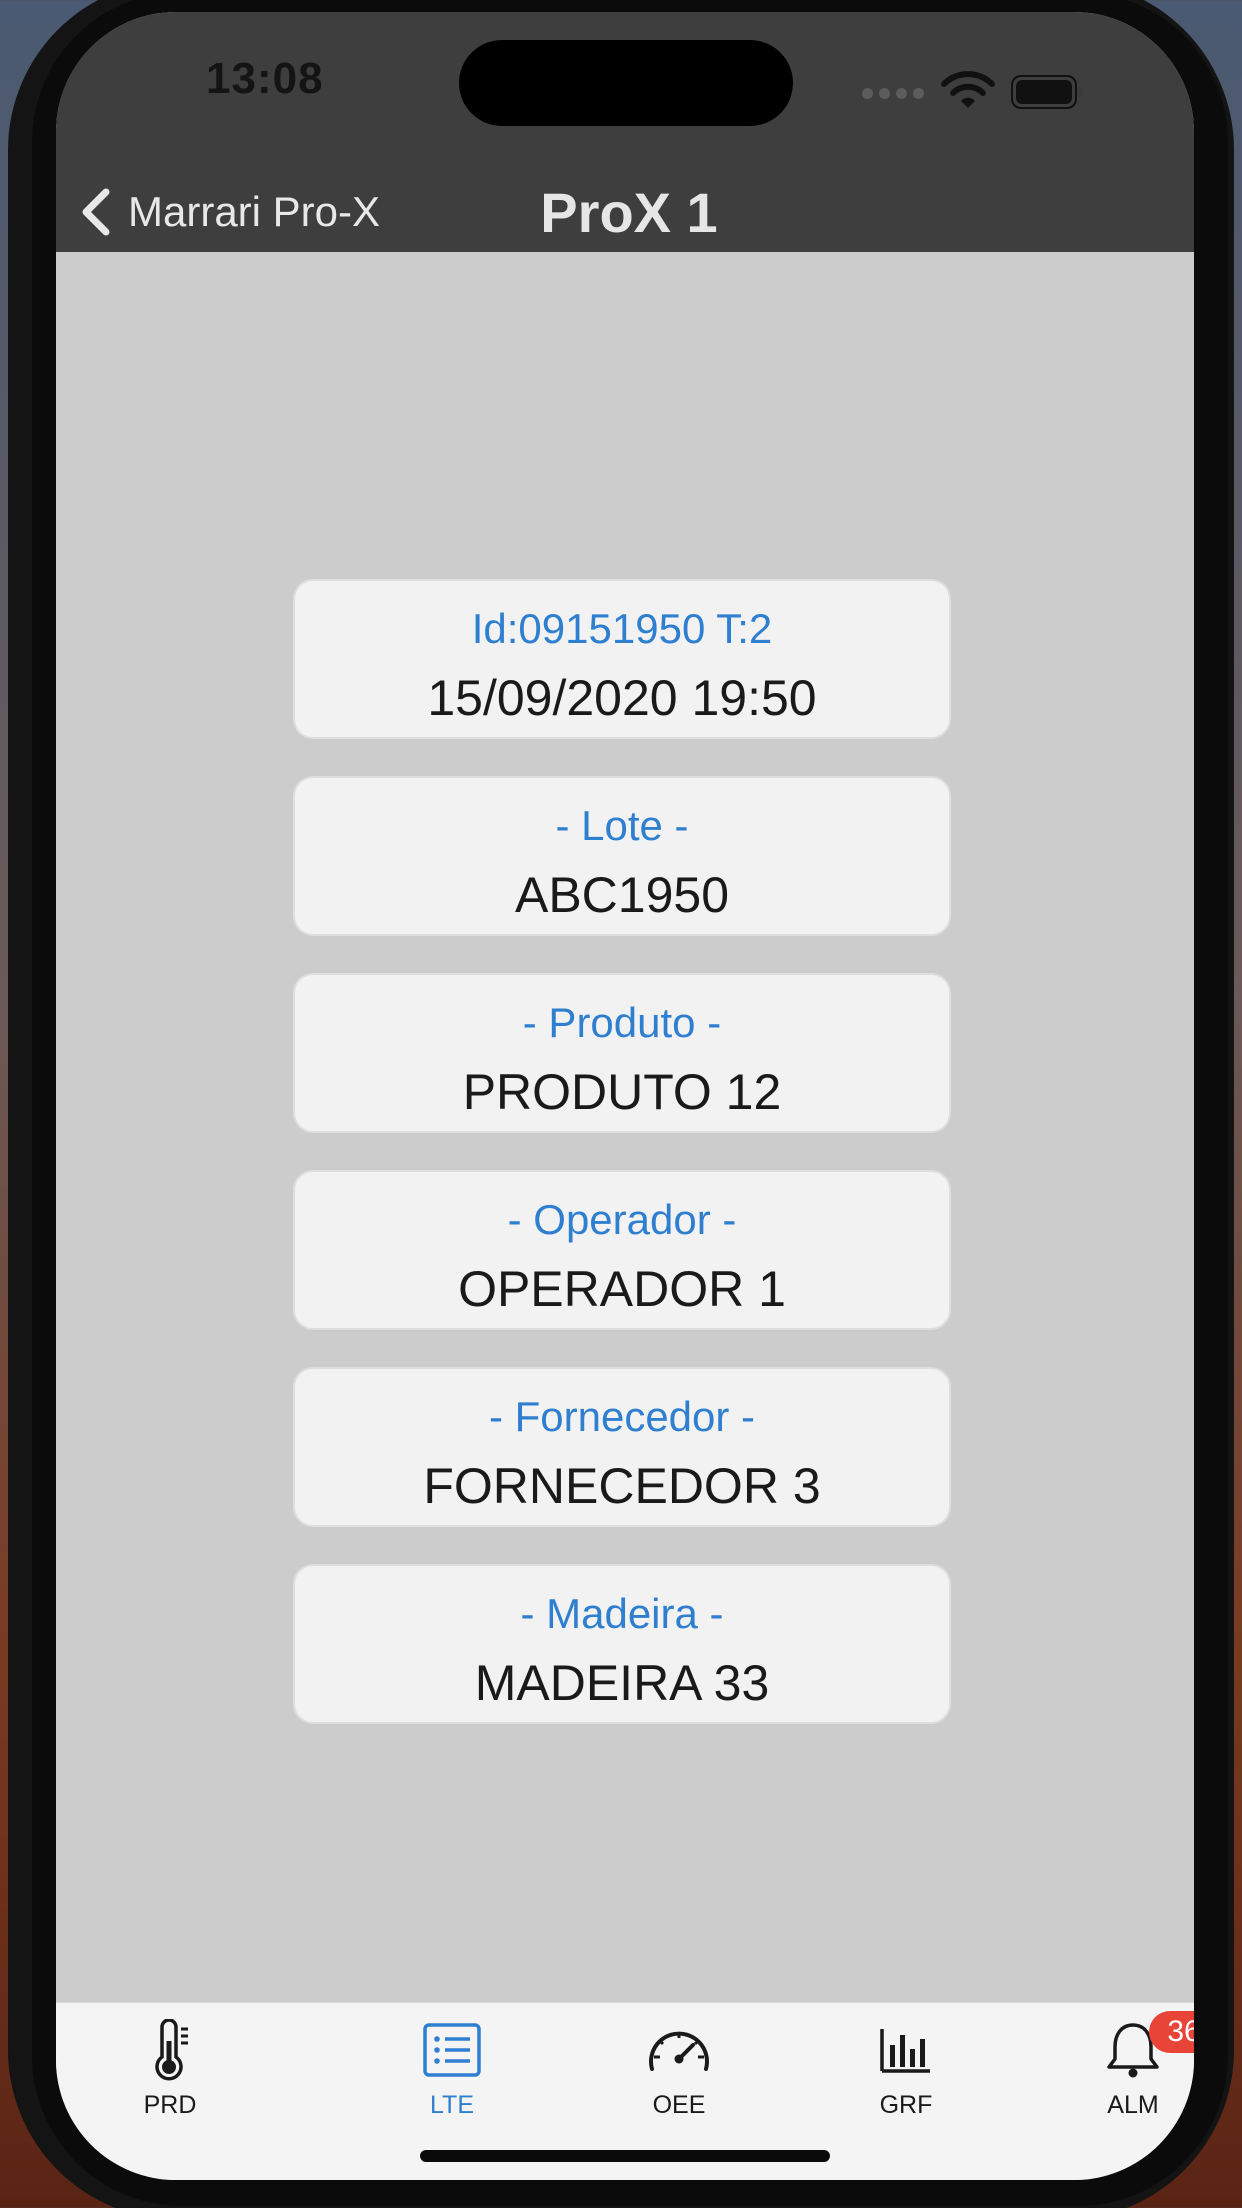 This screenshot has width=1242, height=2208. I want to click on tab-grf: GRF, so click(906, 2073).